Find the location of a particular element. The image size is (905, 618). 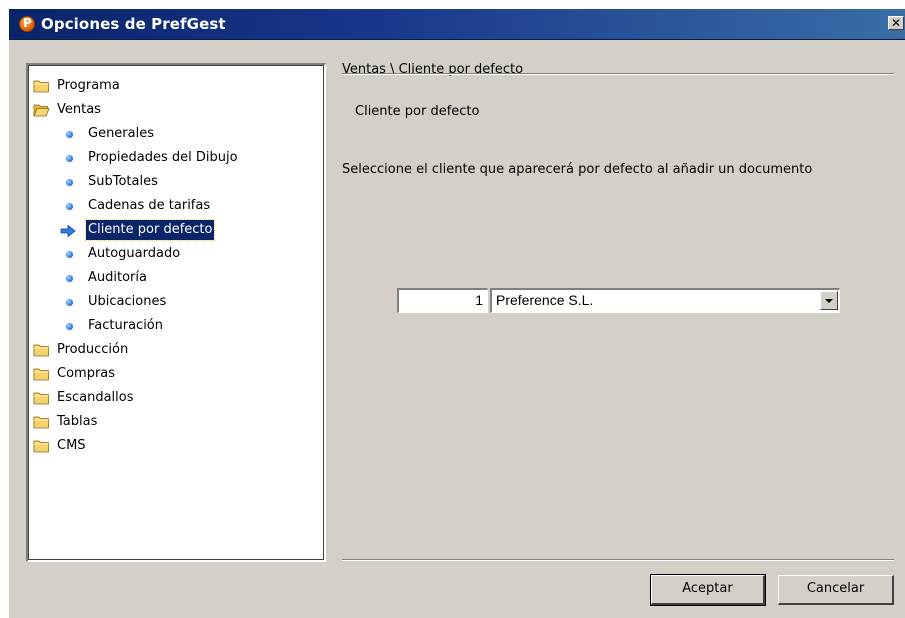

tree-item-label: Autoguardado is located at coordinates (134, 253).